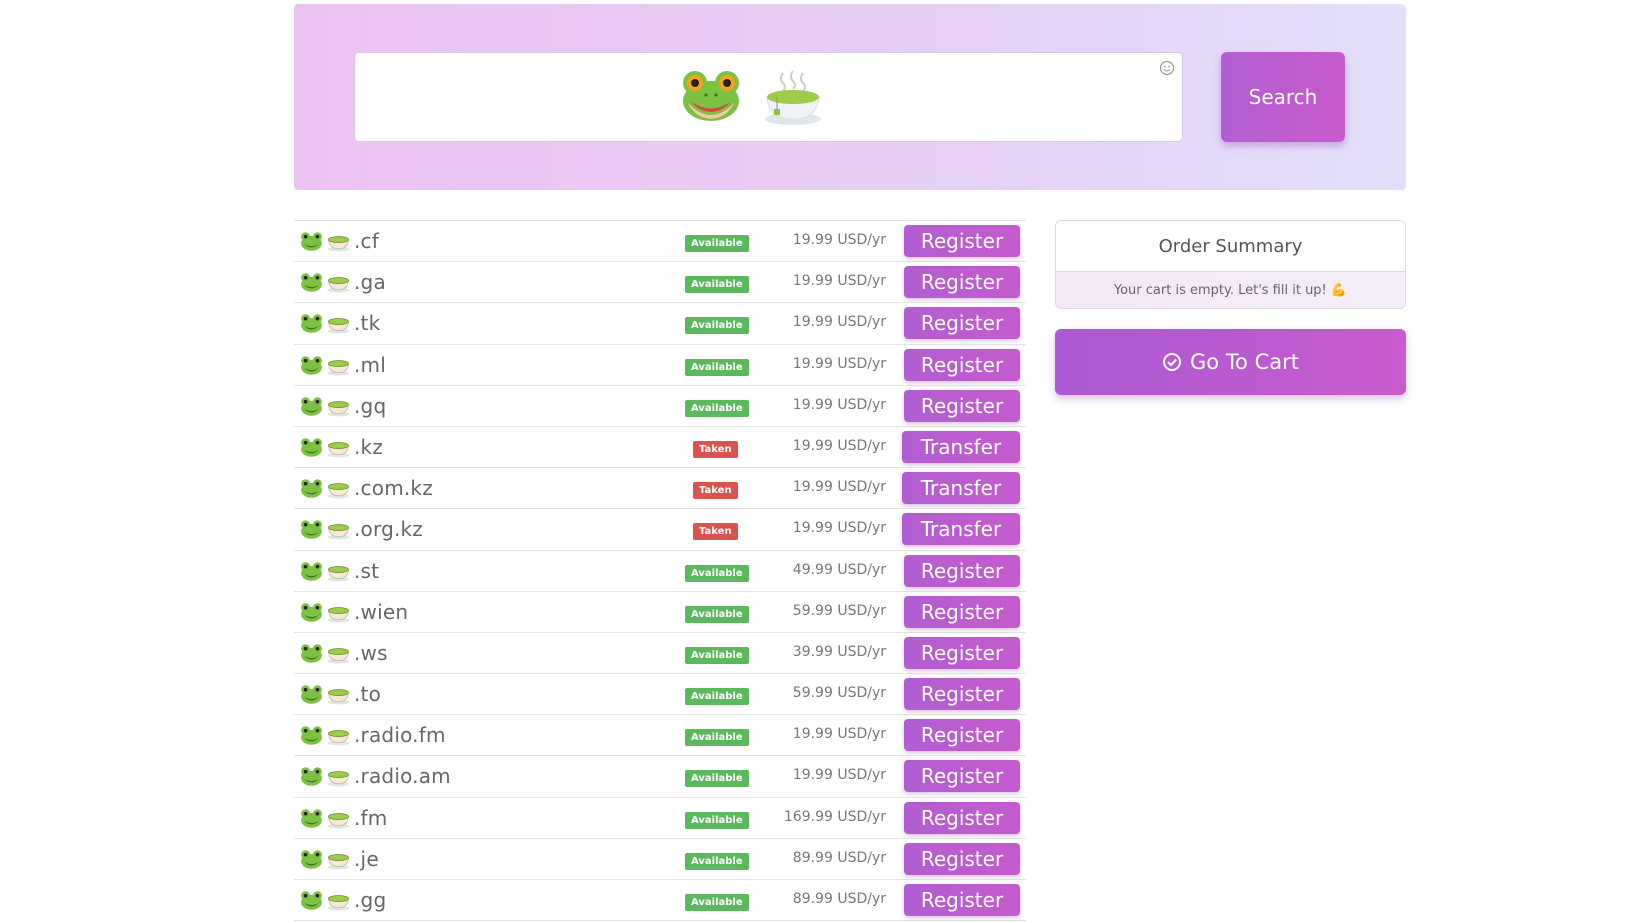 Image resolution: width=1630 pixels, height=923 pixels. I want to click on domain-row: .radio.am Available 19.99 USD/yr Register, so click(660, 777).